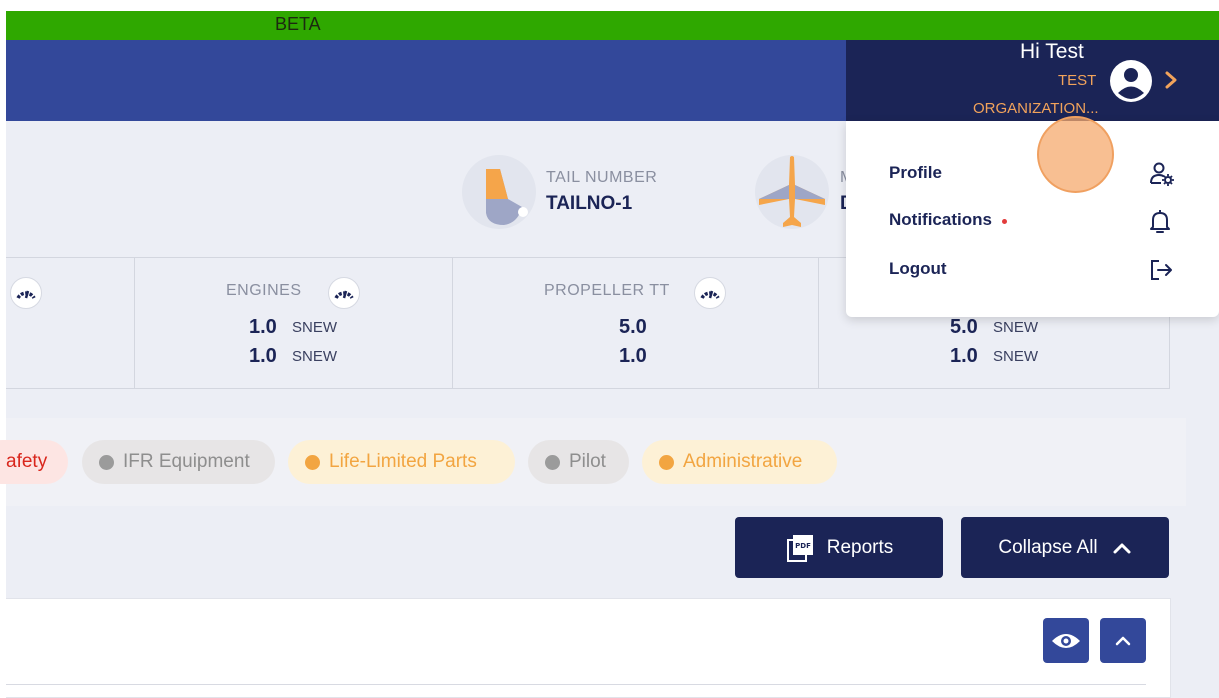  What do you see at coordinates (186, 461) in the screenshot?
I see `filter-chip-label: IFR Equipment` at bounding box center [186, 461].